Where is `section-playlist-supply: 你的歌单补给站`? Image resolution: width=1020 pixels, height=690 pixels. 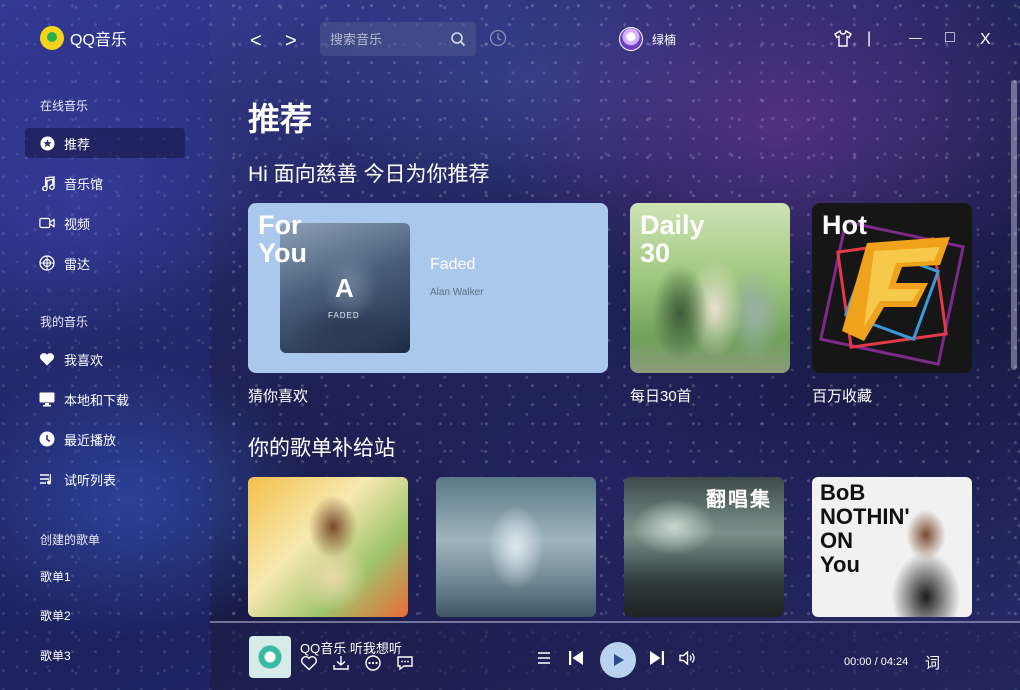
section-playlist-supply: 你的歌单补给站 is located at coordinates (321, 448).